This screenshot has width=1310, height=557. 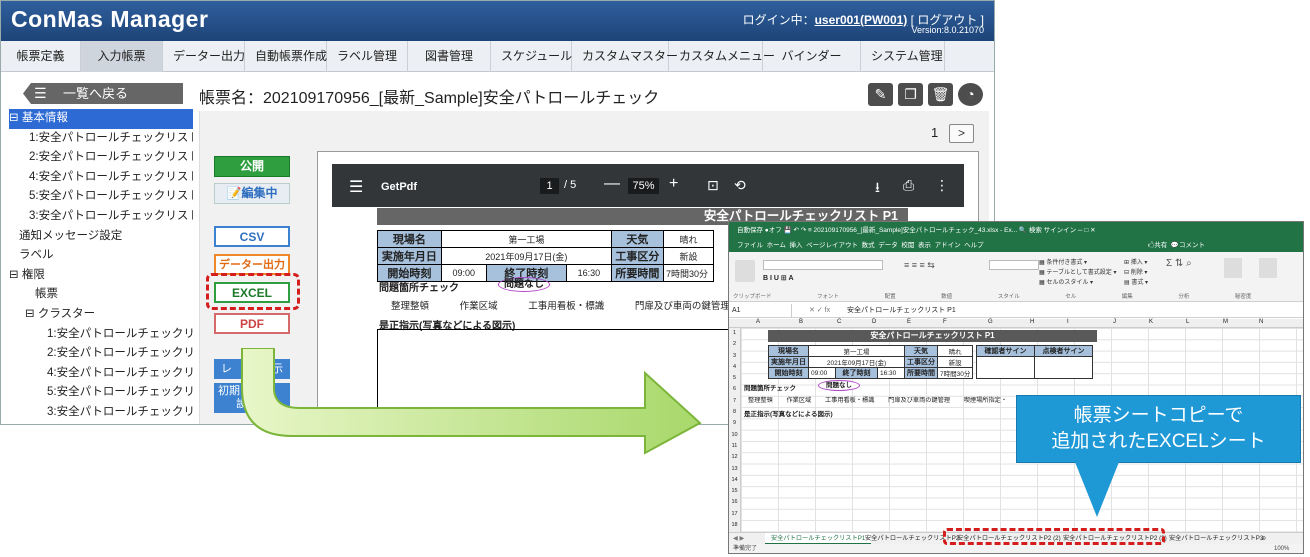 I want to click on app-title: ConMas Manager, so click(x=110, y=19).